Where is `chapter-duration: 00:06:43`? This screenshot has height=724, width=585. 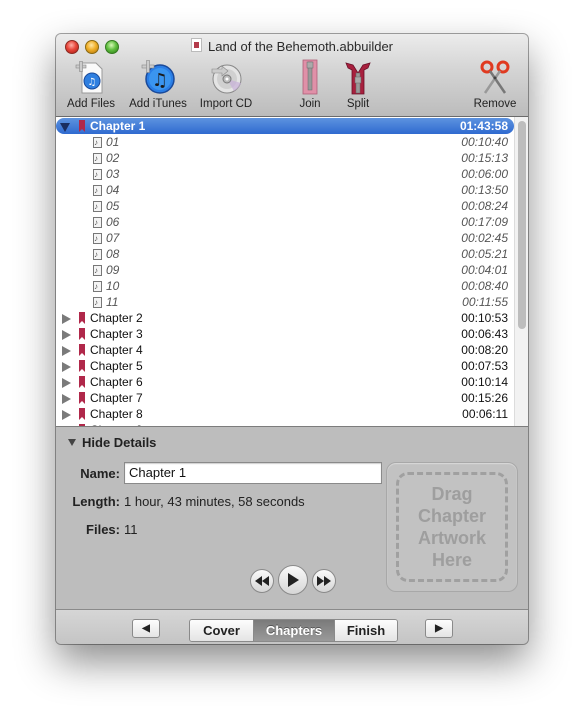 chapter-duration: 00:06:43 is located at coordinates (484, 334).